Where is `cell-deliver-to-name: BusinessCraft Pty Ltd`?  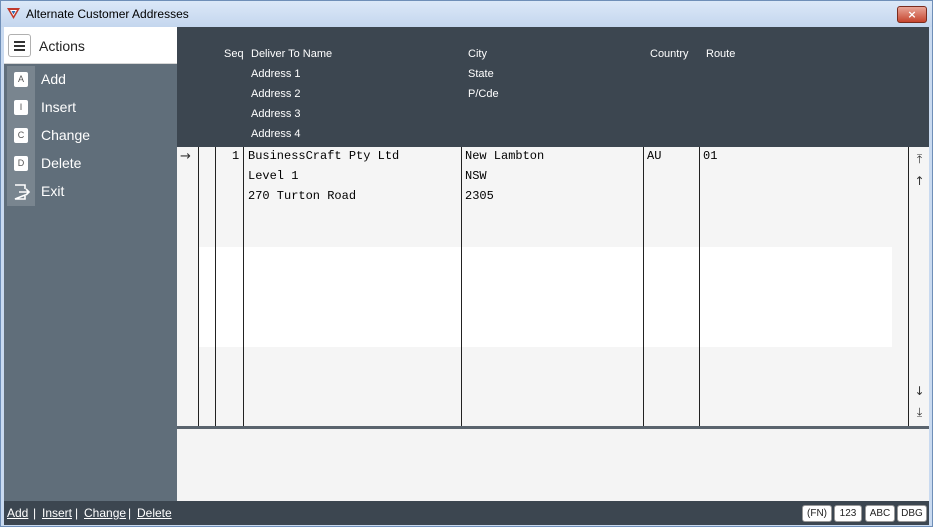
cell-deliver-to-name: BusinessCraft Pty Ltd is located at coordinates (324, 156).